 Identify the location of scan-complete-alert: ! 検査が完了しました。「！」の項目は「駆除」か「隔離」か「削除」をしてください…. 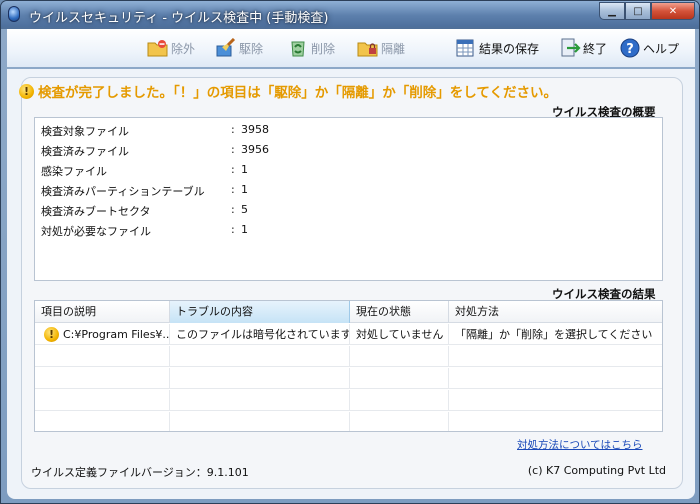
(288, 91).